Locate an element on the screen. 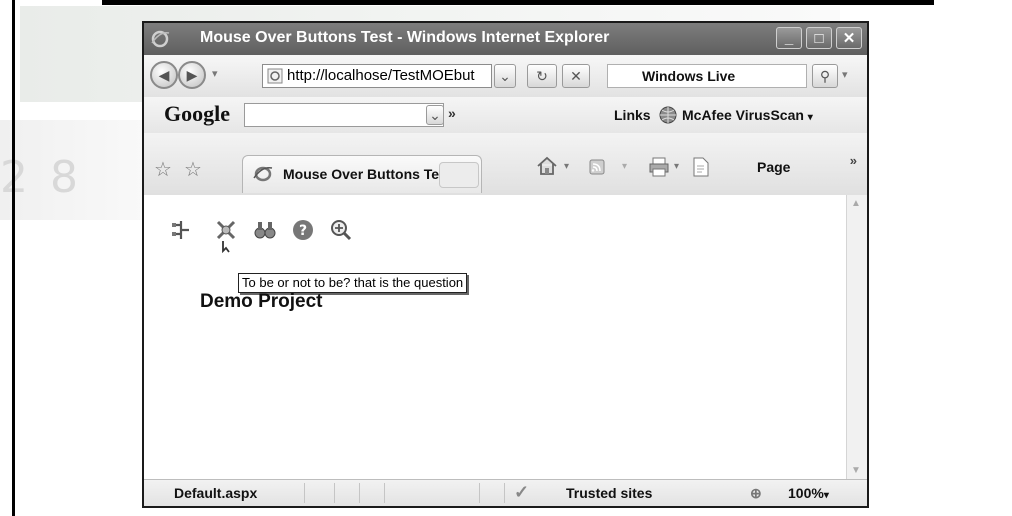 The width and height of the screenshot is (1012, 516). live-search-input: Windows Live is located at coordinates (707, 76).